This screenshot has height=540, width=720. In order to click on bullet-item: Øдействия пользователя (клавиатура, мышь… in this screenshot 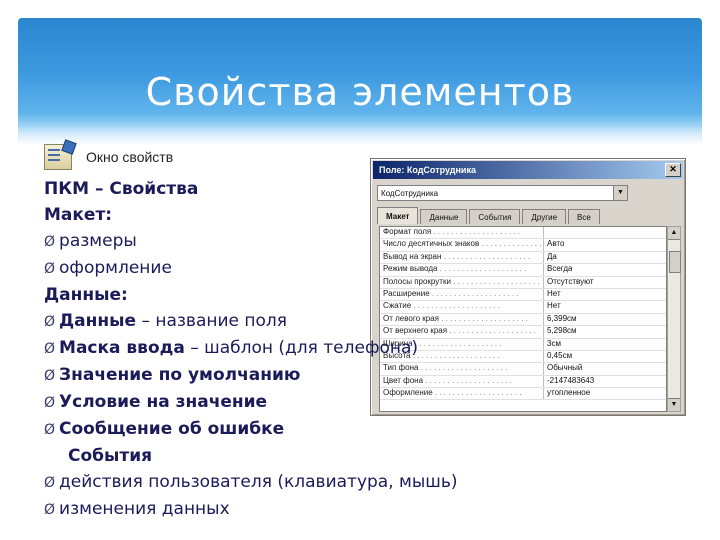, I will do `click(364, 482)`.